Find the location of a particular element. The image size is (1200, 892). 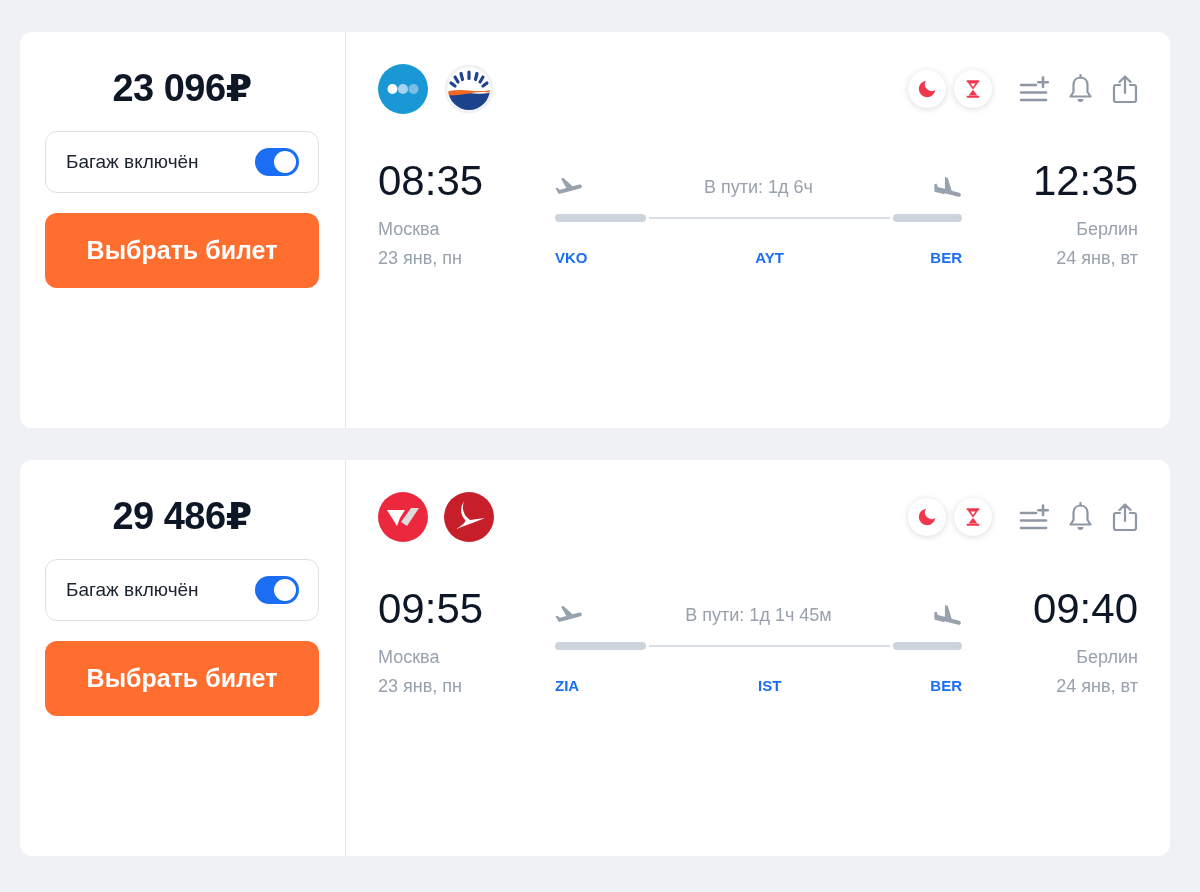

price-text: 29 486₽ is located at coordinates (182, 516).